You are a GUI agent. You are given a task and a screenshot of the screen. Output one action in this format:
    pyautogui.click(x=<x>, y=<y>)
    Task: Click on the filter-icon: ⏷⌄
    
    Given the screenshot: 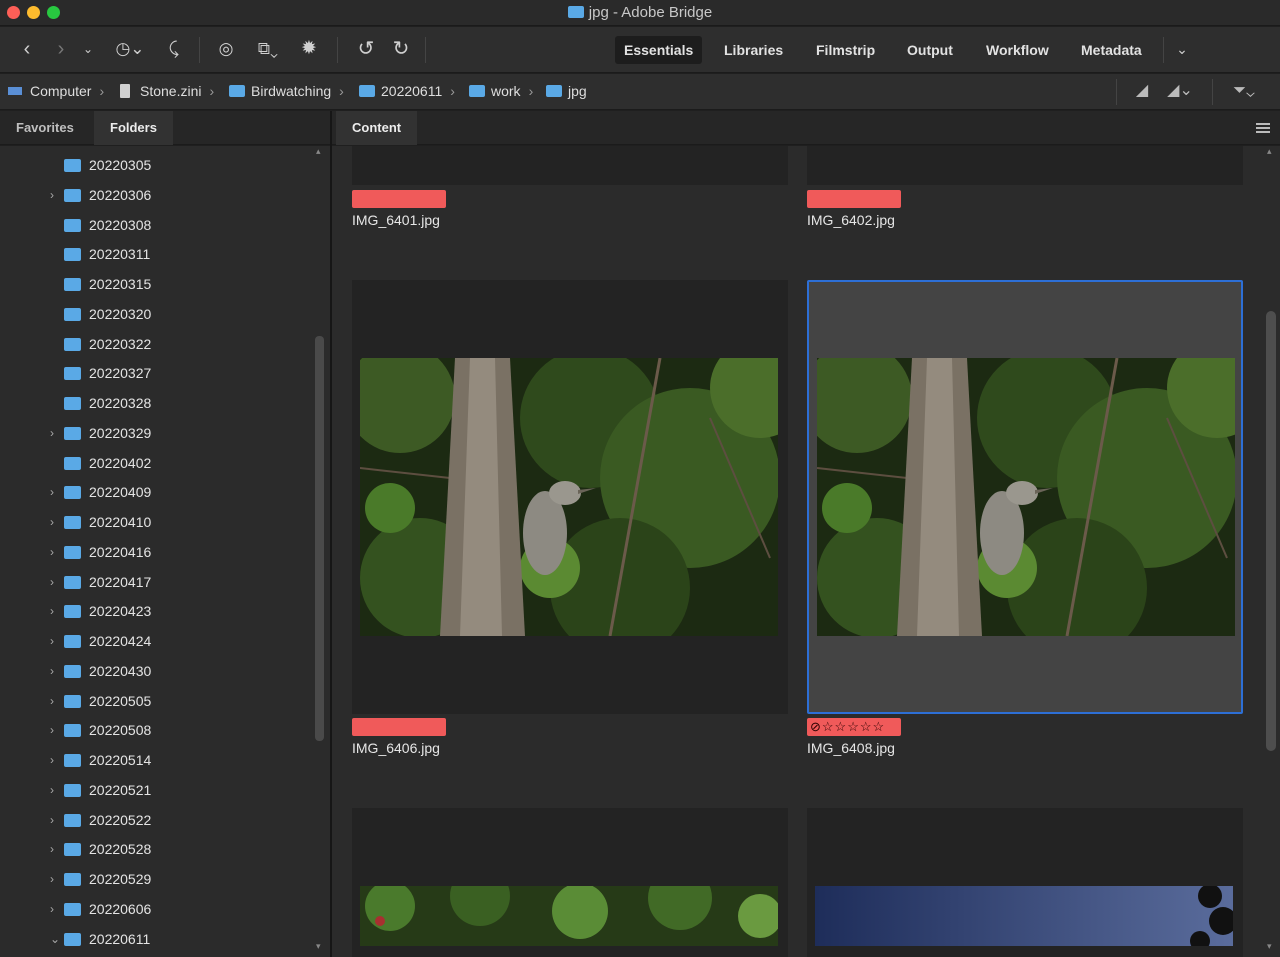 What is the action you would take?
    pyautogui.click(x=1244, y=91)
    